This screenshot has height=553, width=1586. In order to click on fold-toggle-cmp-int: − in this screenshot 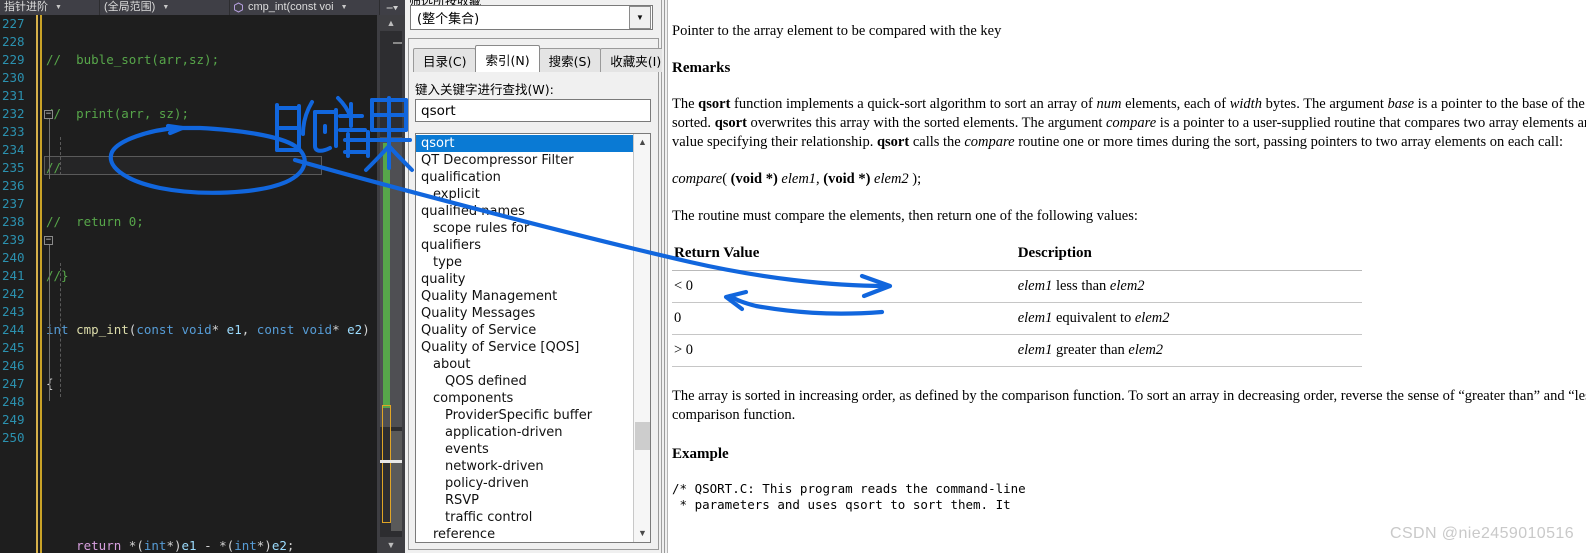, I will do `click(48, 114)`.